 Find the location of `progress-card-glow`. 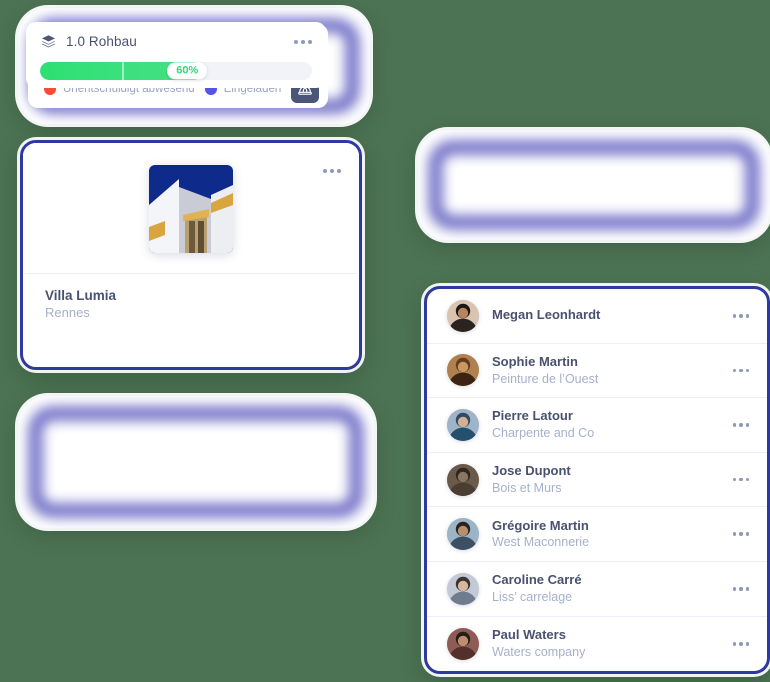

progress-card-glow is located at coordinates (594, 185).